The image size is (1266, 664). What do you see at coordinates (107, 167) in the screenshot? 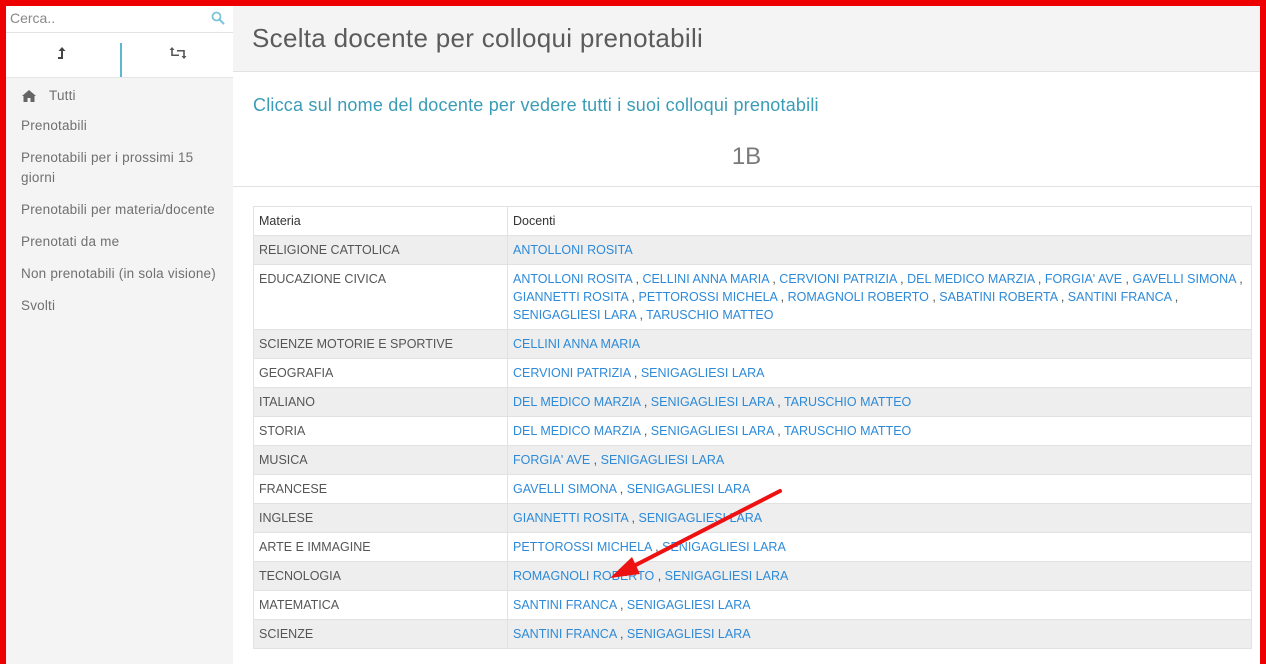
I see `sidebar-item-label: Prenotabili per i prossimi 15 giorni` at bounding box center [107, 167].